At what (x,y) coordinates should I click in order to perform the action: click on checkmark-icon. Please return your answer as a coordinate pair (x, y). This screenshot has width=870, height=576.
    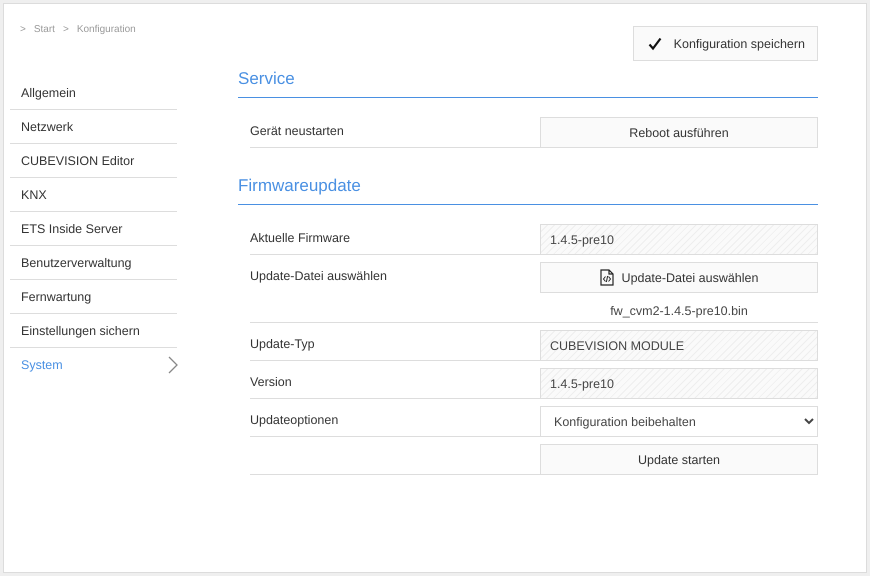
    Looking at the image, I should click on (655, 43).